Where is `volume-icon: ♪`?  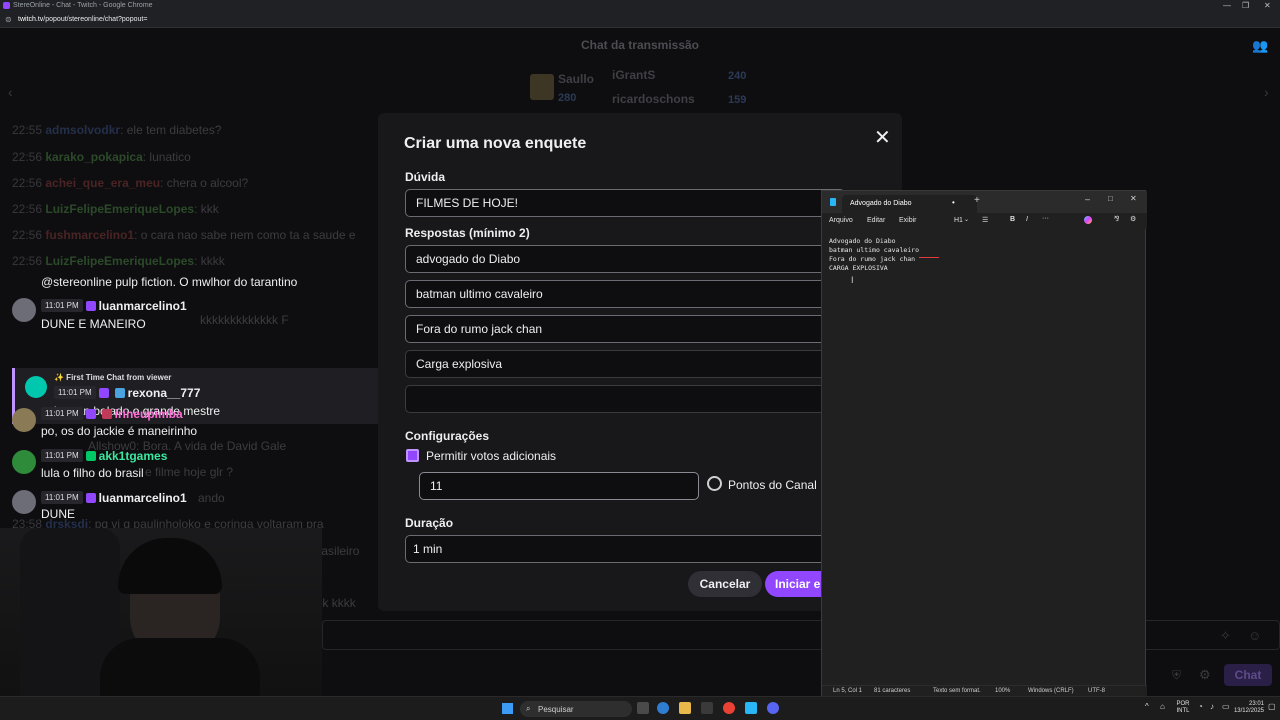
volume-icon: ♪ is located at coordinates (1212, 706).